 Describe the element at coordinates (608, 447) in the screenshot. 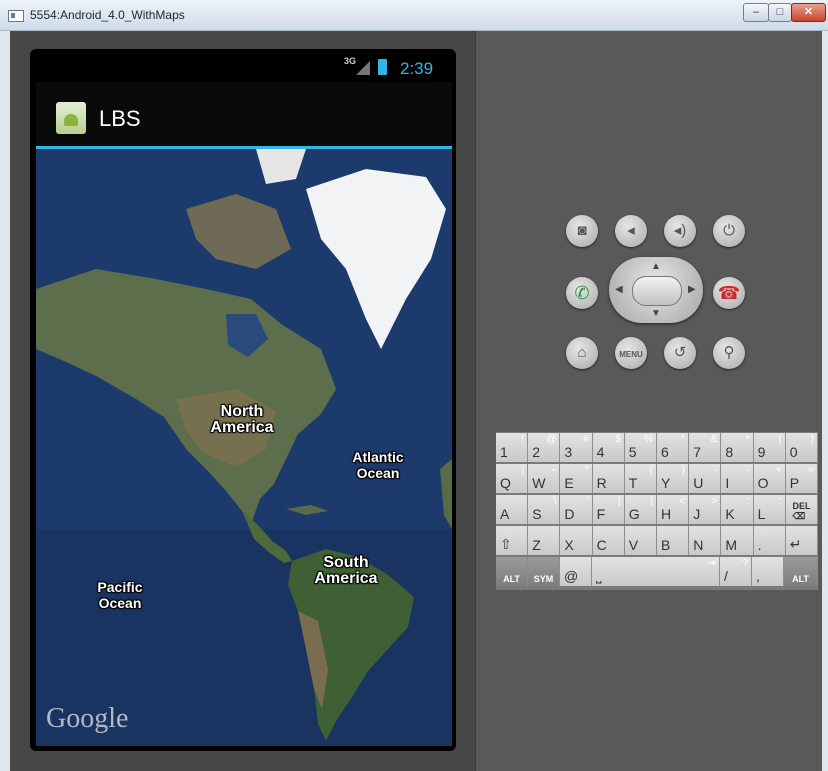

I see `key-4: 4 $` at that location.